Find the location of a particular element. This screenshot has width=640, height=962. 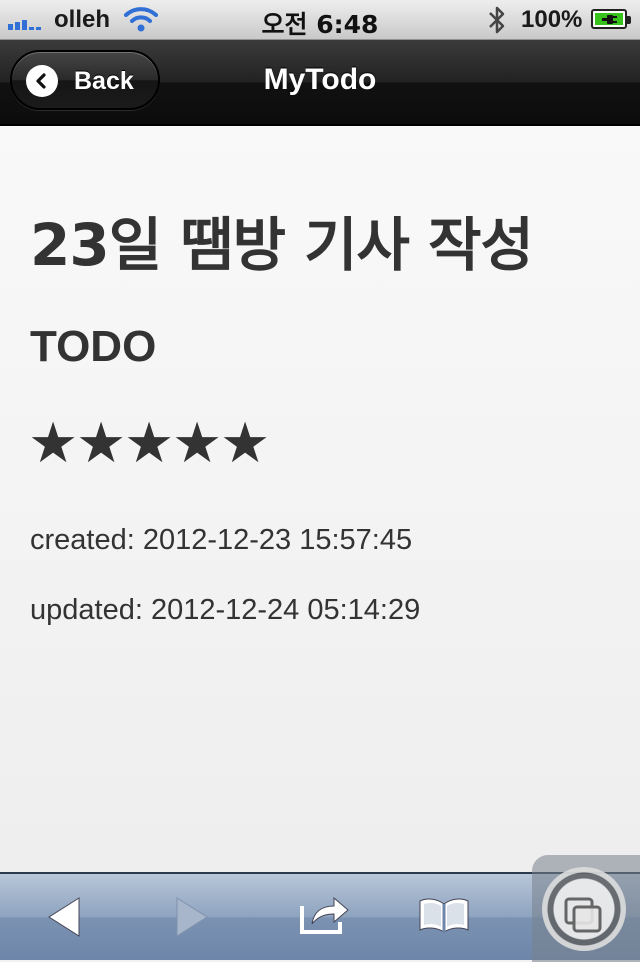

navigation-bar: Back MyTodo is located at coordinates (320, 83).